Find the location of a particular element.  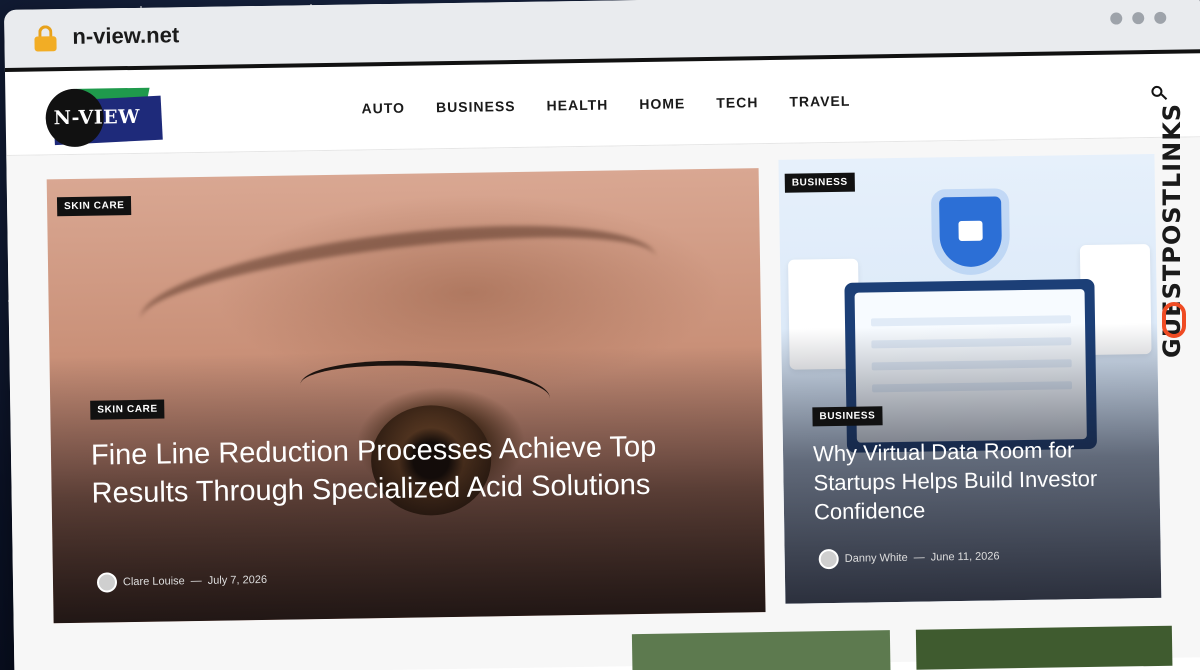

nav-item-travel: TRAVEL is located at coordinates (819, 101).